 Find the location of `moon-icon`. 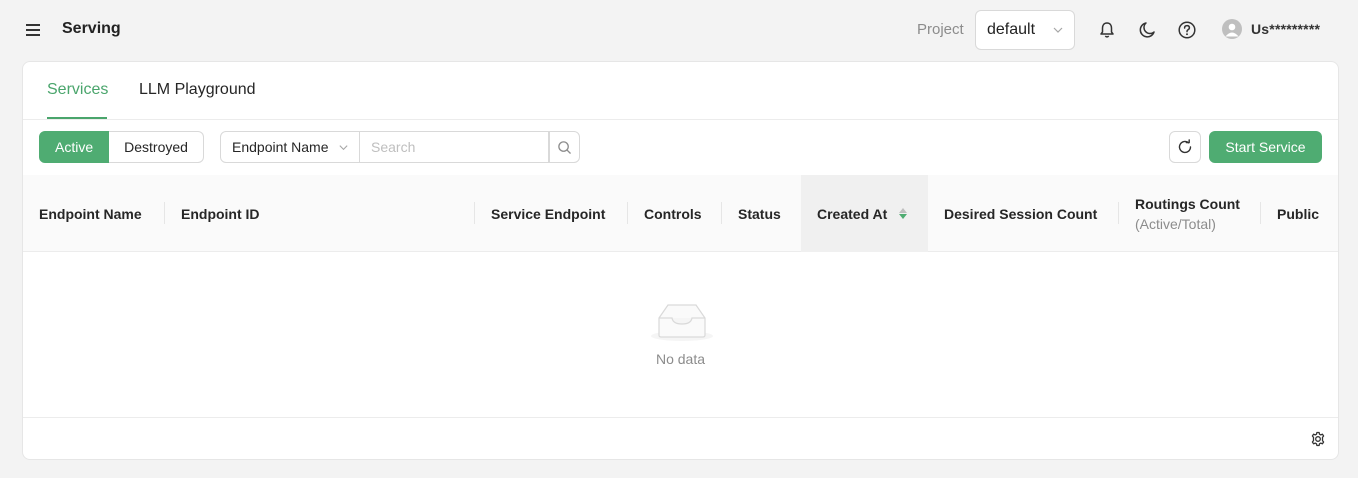

moon-icon is located at coordinates (1147, 30).